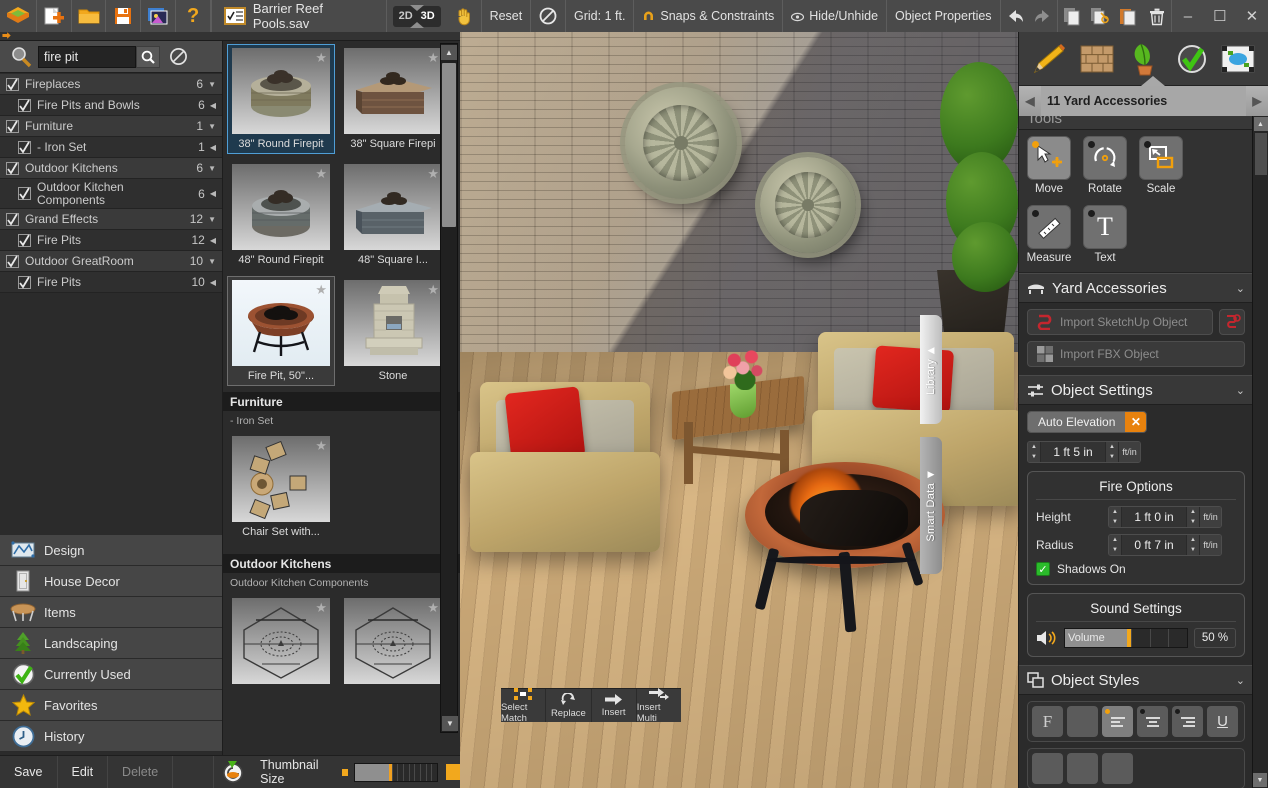 The height and width of the screenshot is (788, 1268). What do you see at coordinates (298, 16) in the screenshot?
I see `current-file: Barrier Reef Pools.sav` at bounding box center [298, 16].